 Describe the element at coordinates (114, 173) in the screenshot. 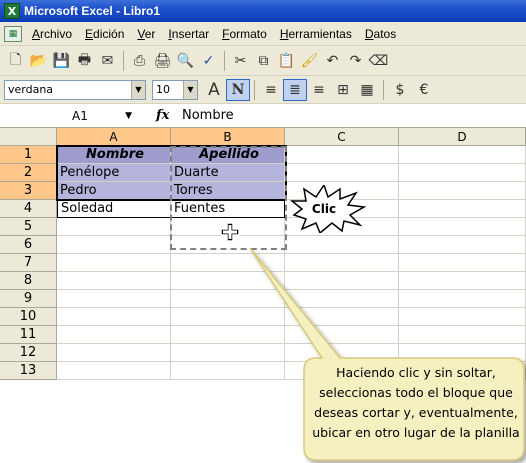

I see `cell-a2: Penélope` at that location.